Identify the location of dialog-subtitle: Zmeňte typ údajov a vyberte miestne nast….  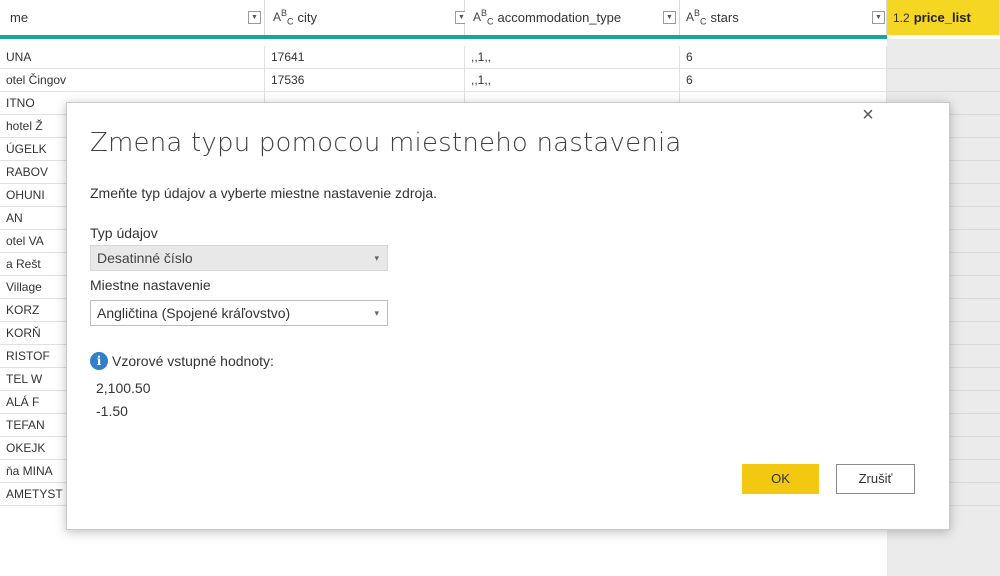
(264, 193).